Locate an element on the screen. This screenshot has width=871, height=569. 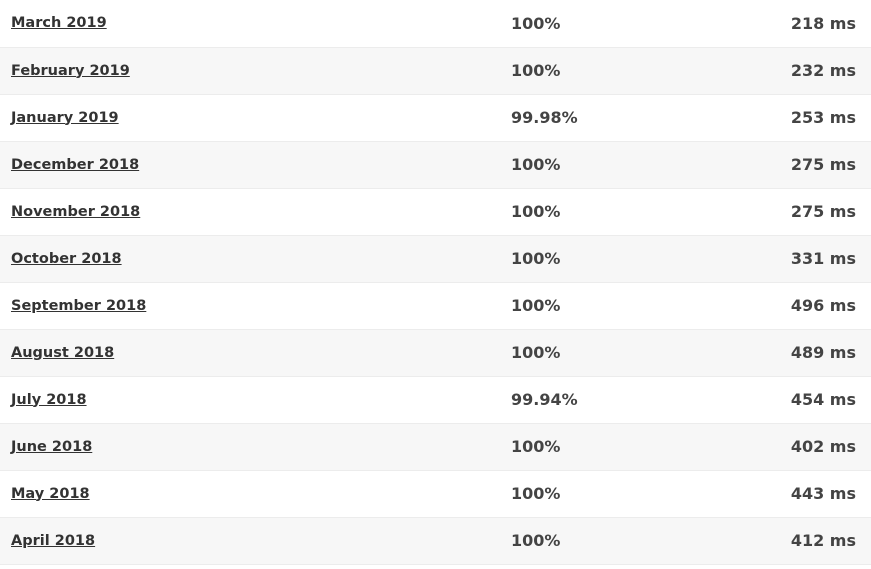
month-link: July 2018 is located at coordinates (49, 400).